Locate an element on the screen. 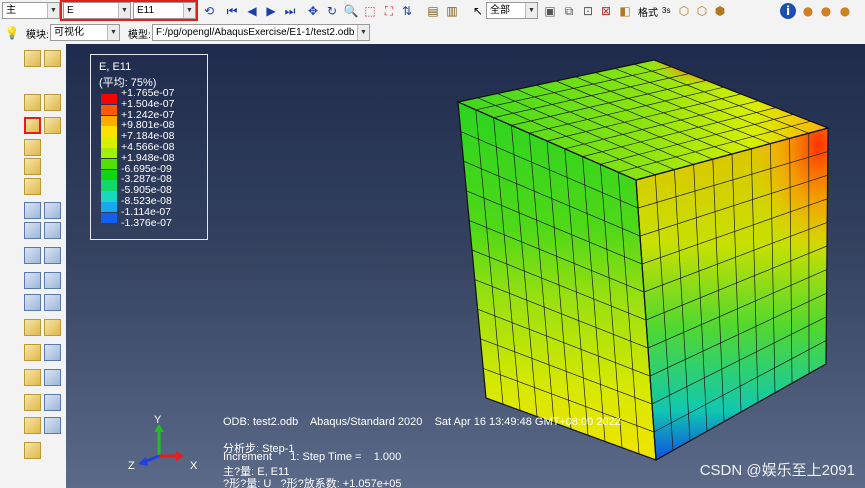 The height and width of the screenshot is (488, 865). lightbulb-icon: 💡 is located at coordinates (12, 33).